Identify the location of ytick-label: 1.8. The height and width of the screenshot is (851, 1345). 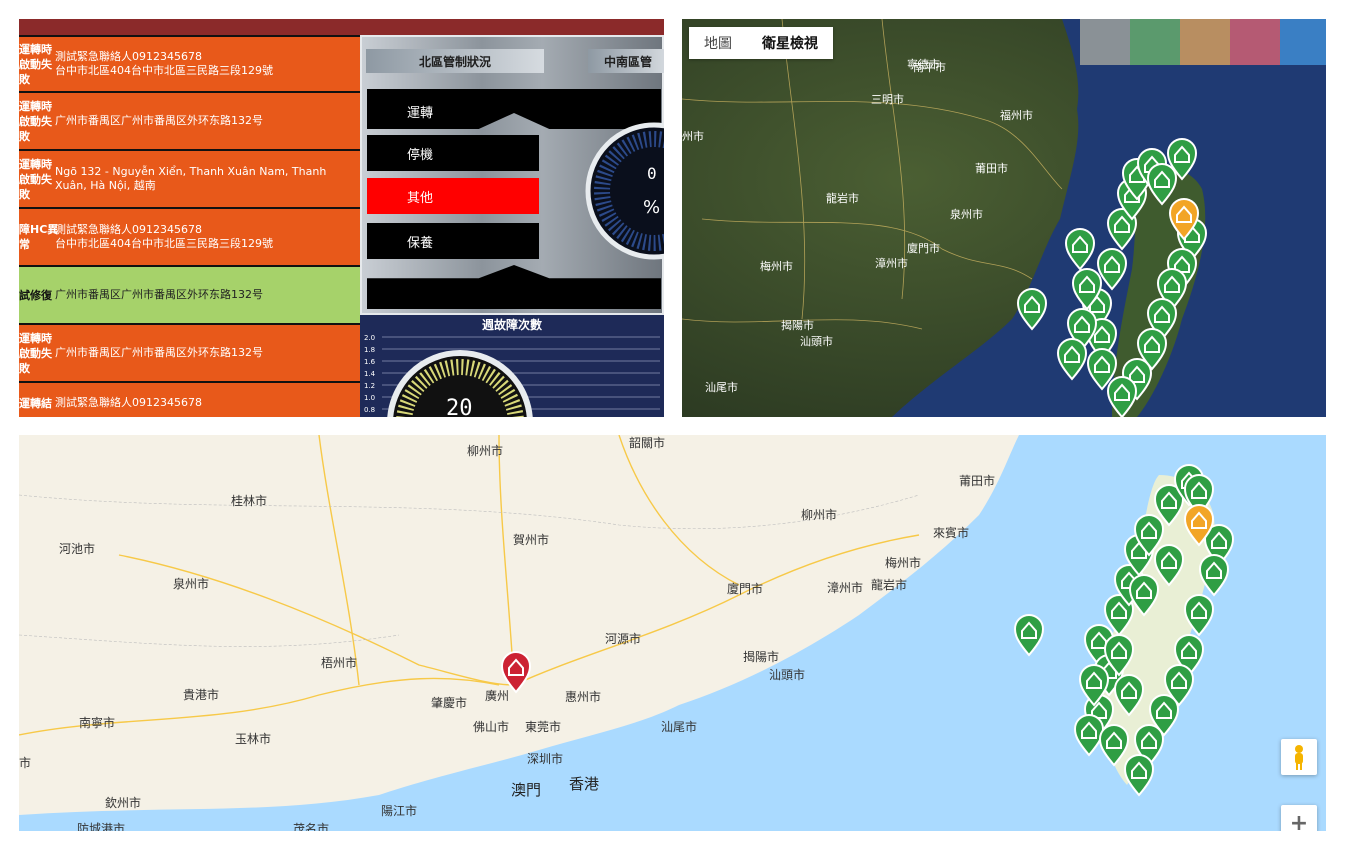
(369, 350).